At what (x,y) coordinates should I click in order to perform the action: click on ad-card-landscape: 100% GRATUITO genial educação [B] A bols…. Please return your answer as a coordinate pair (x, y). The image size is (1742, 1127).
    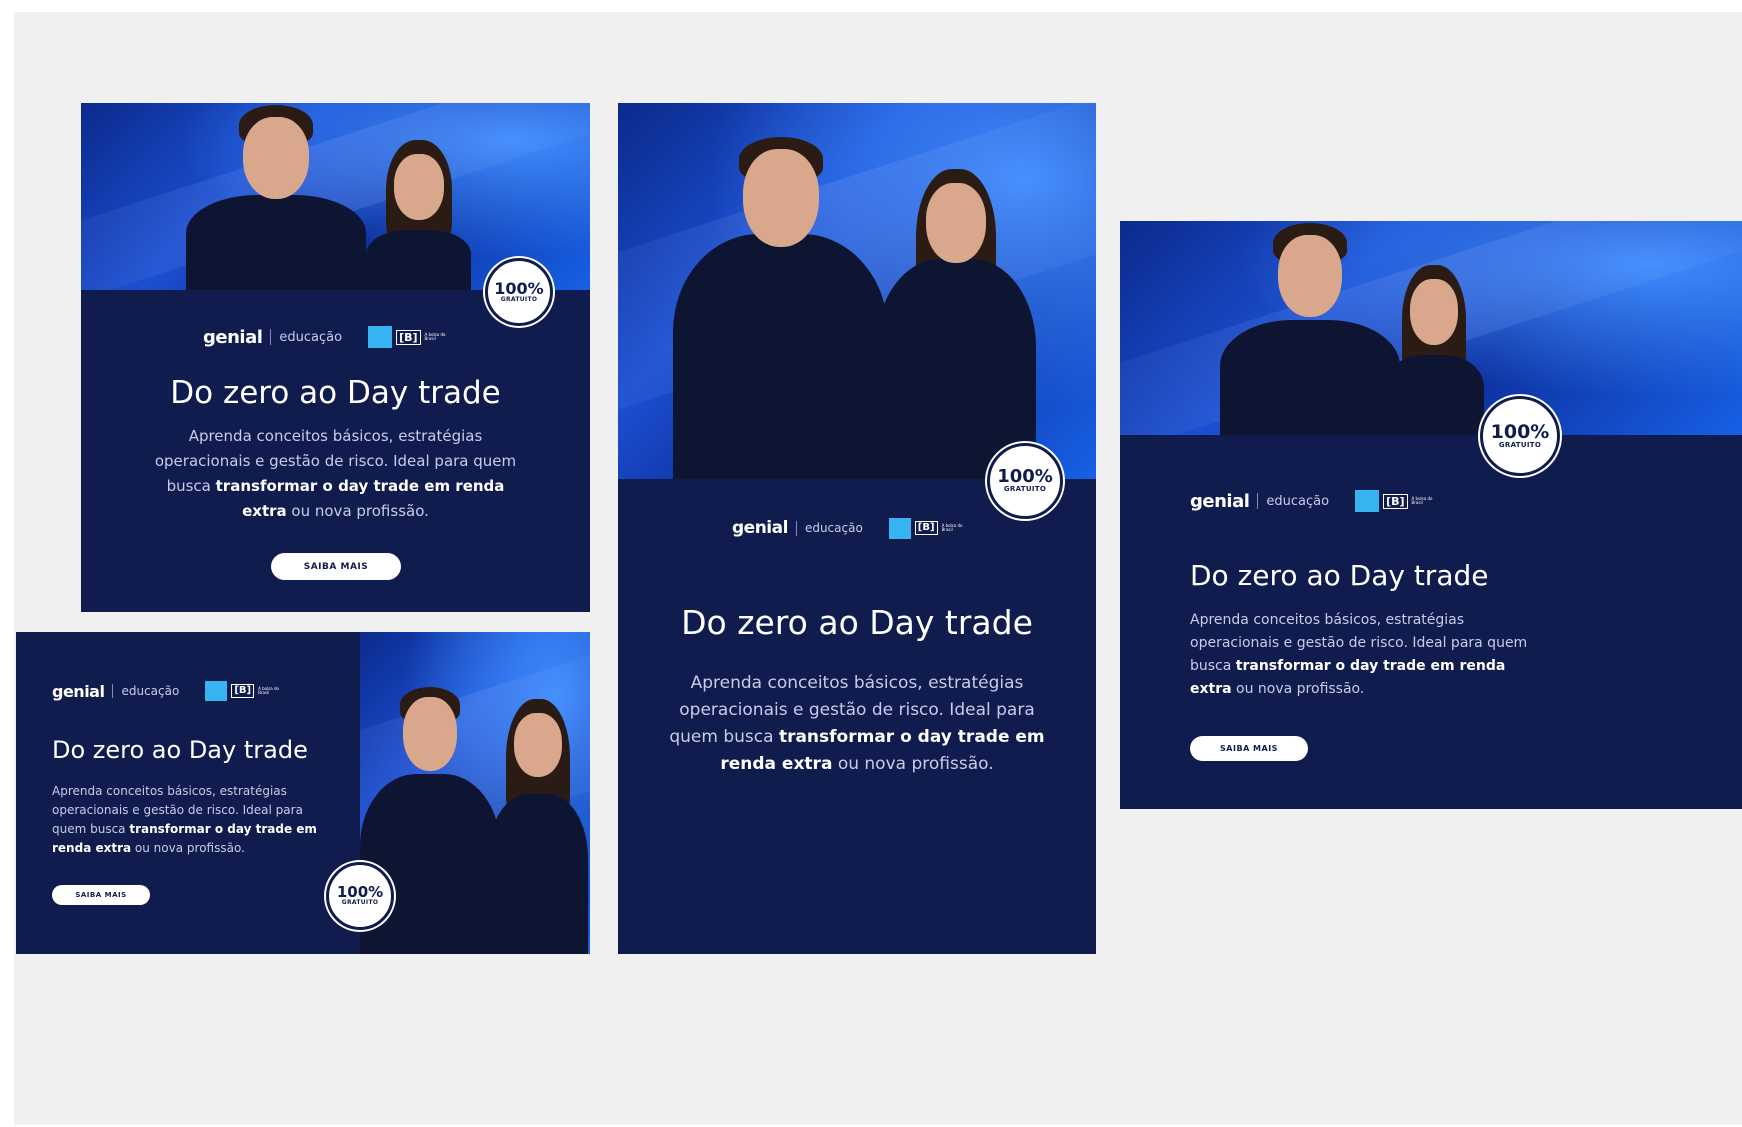
    Looking at the image, I should click on (303, 793).